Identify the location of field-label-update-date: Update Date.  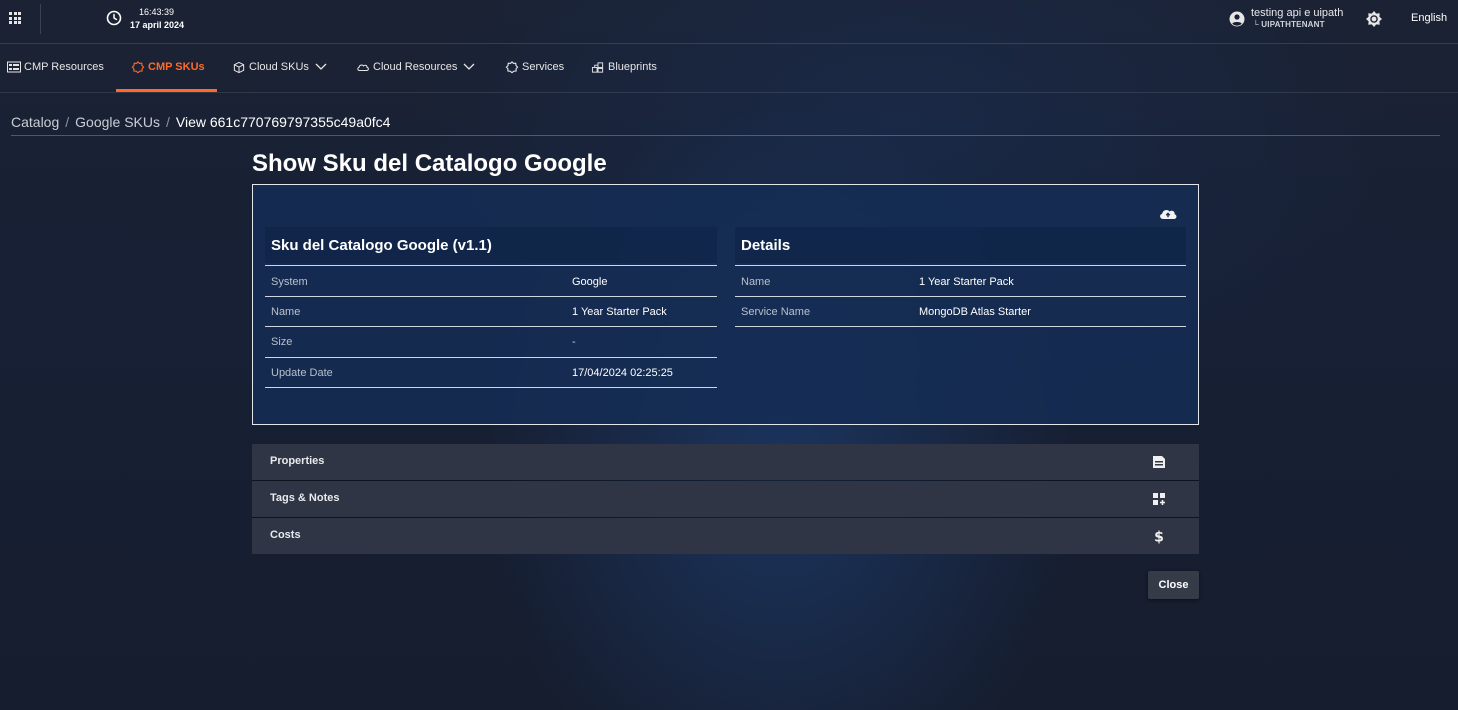
(302, 373).